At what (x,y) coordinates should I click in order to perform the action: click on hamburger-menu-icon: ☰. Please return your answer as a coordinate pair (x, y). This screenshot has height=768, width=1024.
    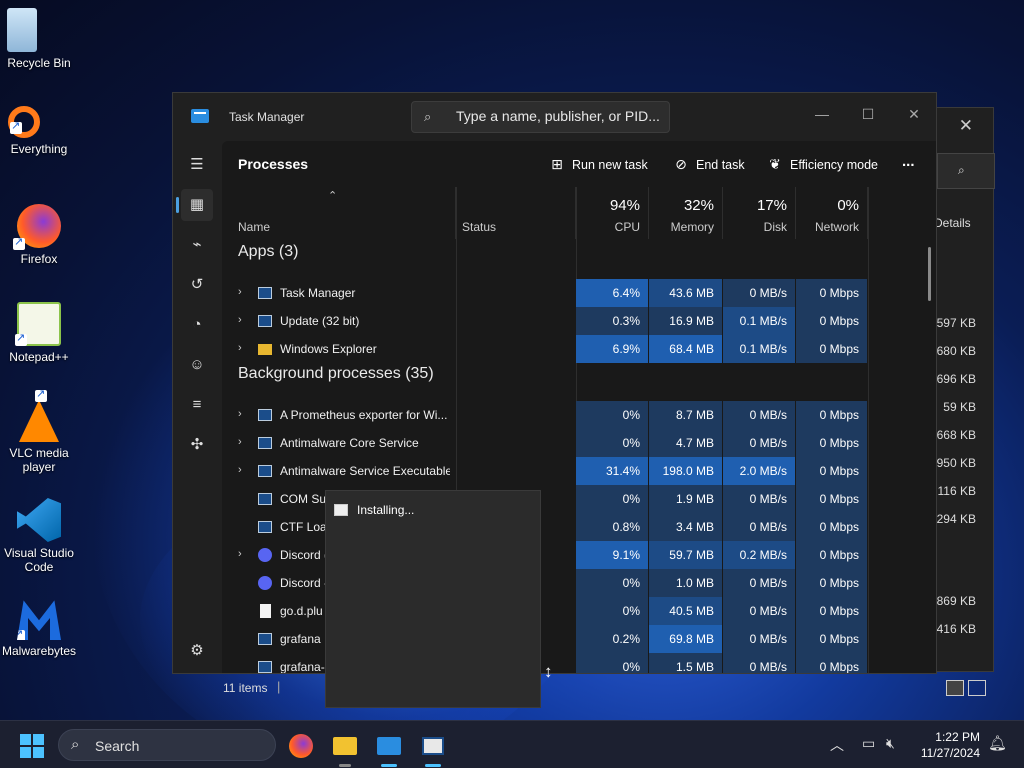
    Looking at the image, I should click on (197, 165).